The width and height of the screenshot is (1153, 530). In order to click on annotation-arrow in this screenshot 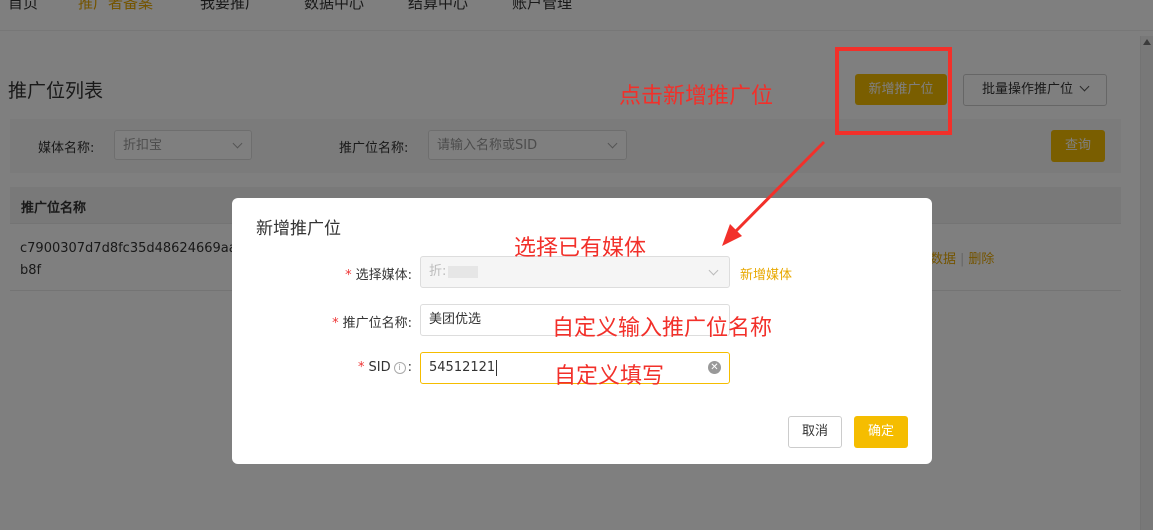, I will do `click(774, 193)`.